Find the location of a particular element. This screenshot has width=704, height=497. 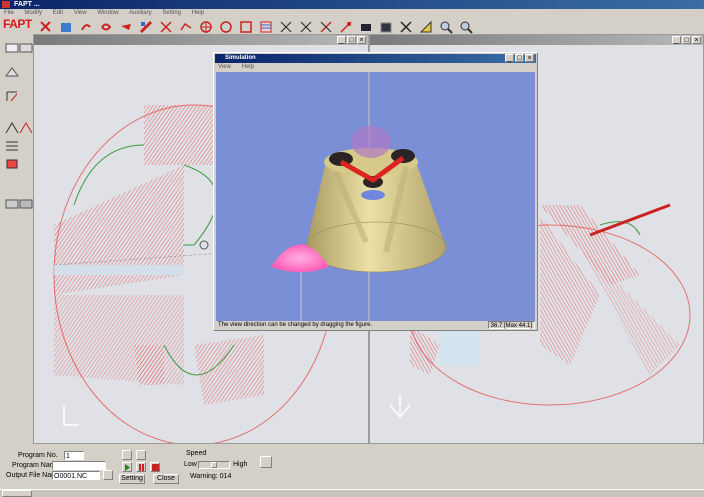

close-button: Close is located at coordinates (166, 479).